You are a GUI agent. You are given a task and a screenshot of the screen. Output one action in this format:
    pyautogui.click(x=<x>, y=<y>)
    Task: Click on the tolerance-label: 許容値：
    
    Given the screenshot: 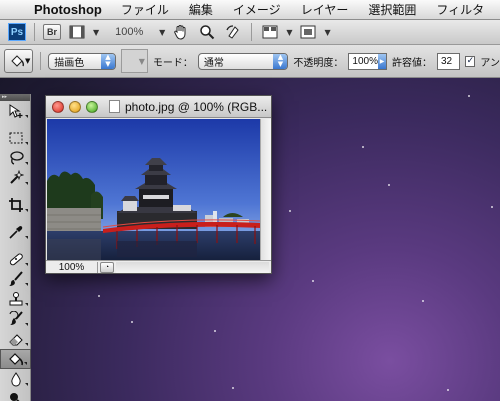 What is the action you would take?
    pyautogui.click(x=412, y=63)
    